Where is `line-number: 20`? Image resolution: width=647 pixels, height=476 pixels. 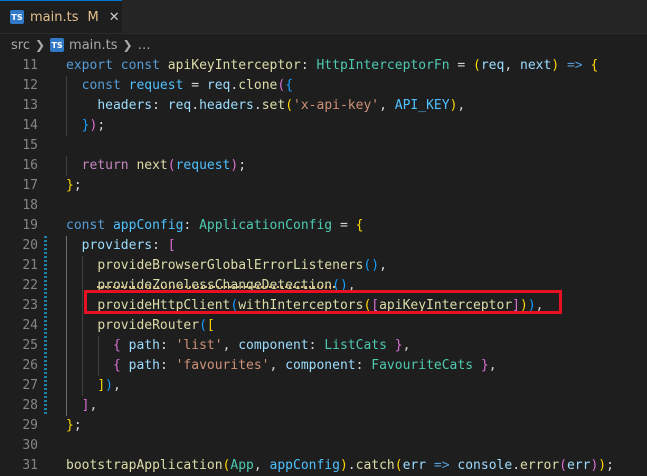
line-number: 20 is located at coordinates (30, 245).